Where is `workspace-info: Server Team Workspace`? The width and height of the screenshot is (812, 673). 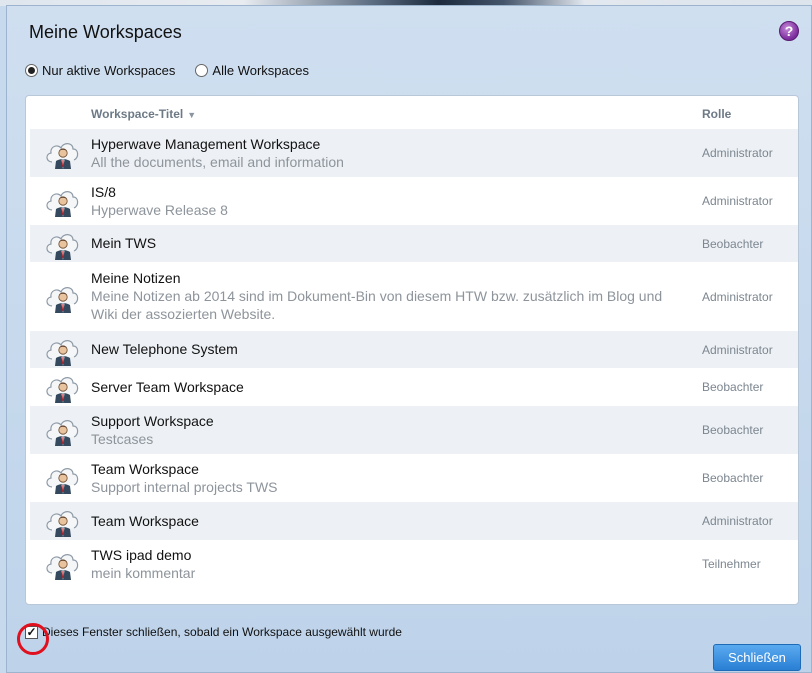 workspace-info: Server Team Workspace is located at coordinates (379, 387).